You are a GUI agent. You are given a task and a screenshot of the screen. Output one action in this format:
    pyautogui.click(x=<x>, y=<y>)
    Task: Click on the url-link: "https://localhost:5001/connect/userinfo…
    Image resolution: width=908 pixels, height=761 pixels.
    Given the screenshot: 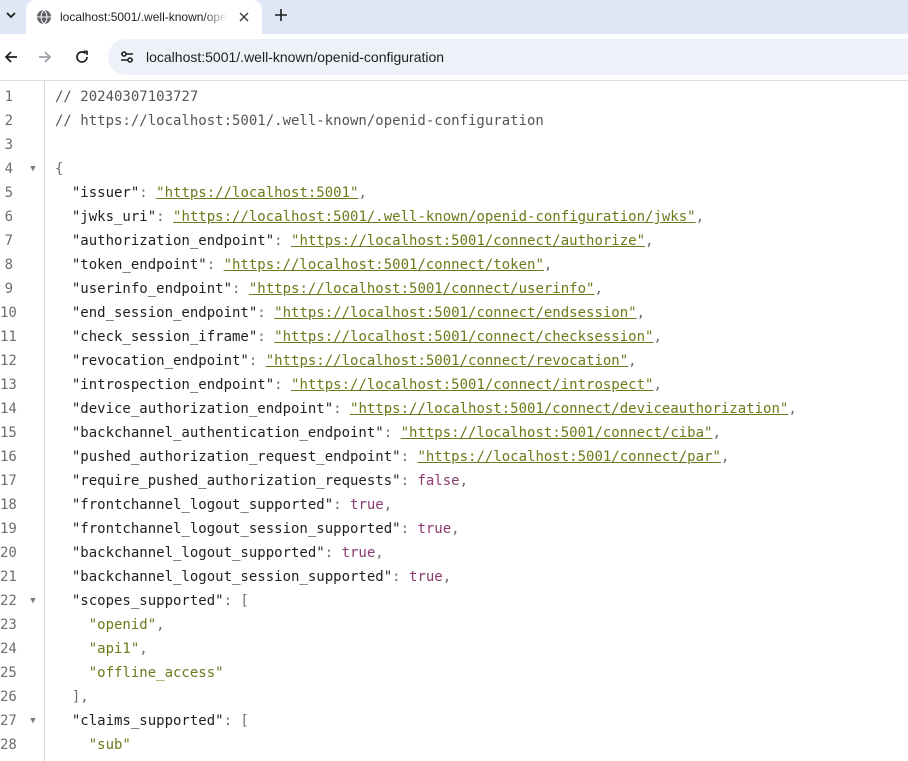 What is the action you would take?
    pyautogui.click(x=422, y=289)
    